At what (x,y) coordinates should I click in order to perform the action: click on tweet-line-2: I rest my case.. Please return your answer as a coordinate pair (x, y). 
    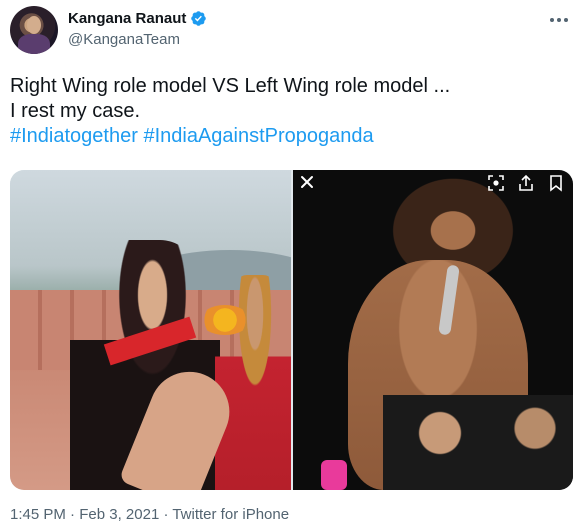
    Looking at the image, I should click on (75, 111).